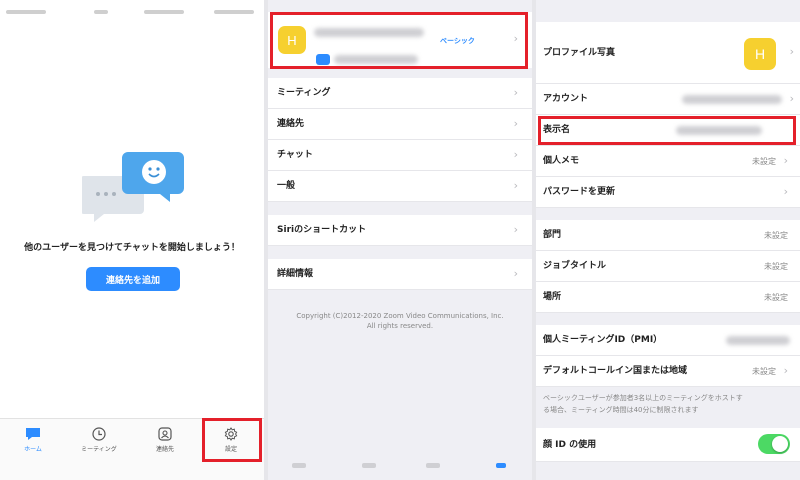 Image resolution: width=800 pixels, height=480 pixels. Describe the element at coordinates (400, 274) in the screenshot. I see `menu-item-about: 詳細情報 ›` at that location.